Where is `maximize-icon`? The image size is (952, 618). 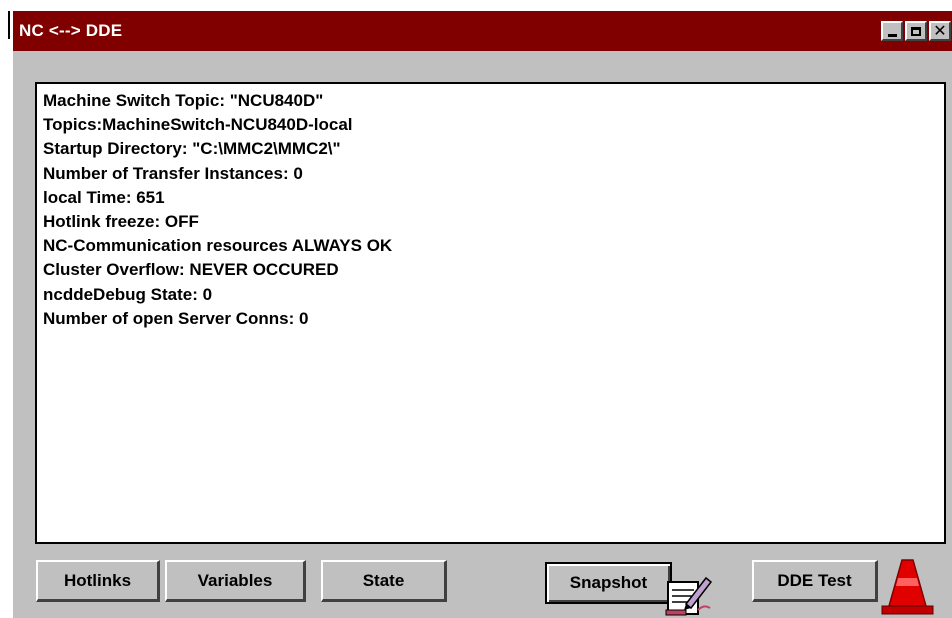 maximize-icon is located at coordinates (916, 31).